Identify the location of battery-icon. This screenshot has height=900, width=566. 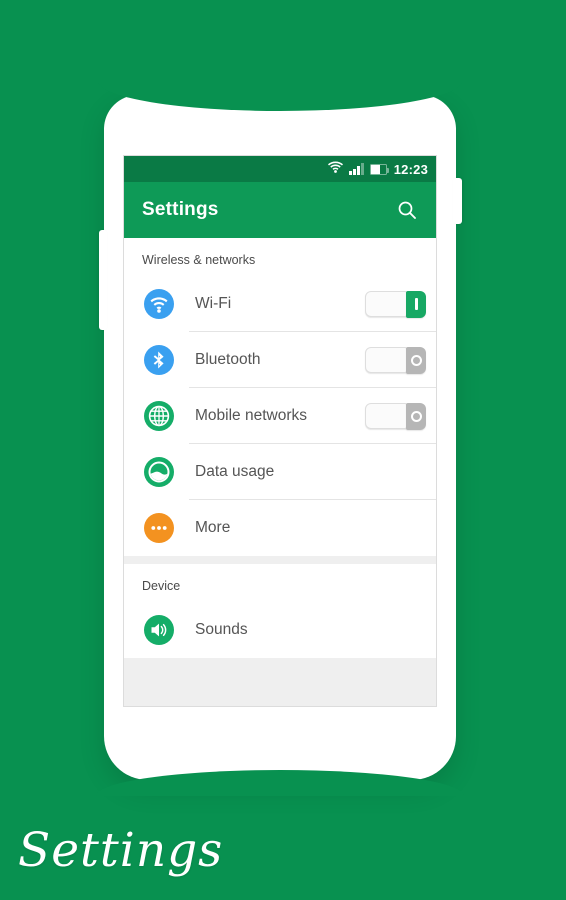
(379, 169).